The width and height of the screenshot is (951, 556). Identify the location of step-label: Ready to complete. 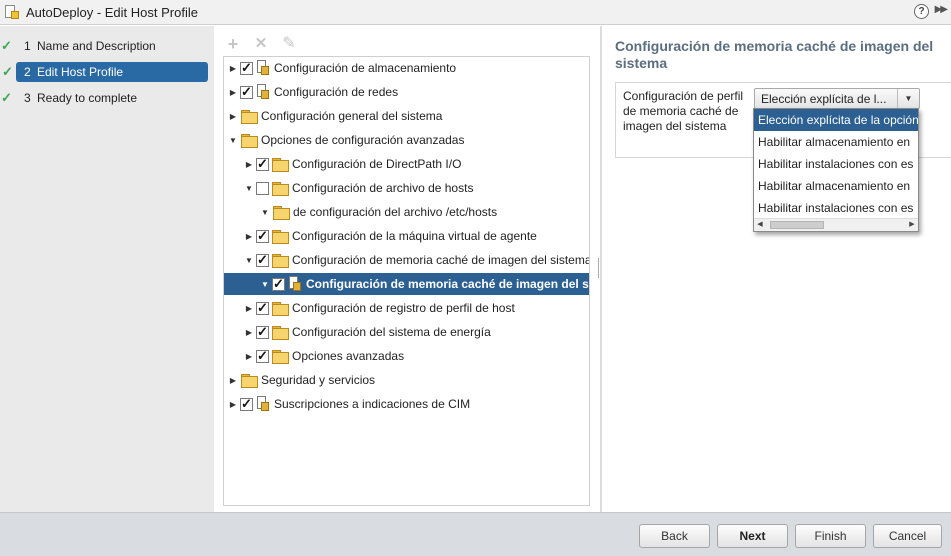
(87, 98).